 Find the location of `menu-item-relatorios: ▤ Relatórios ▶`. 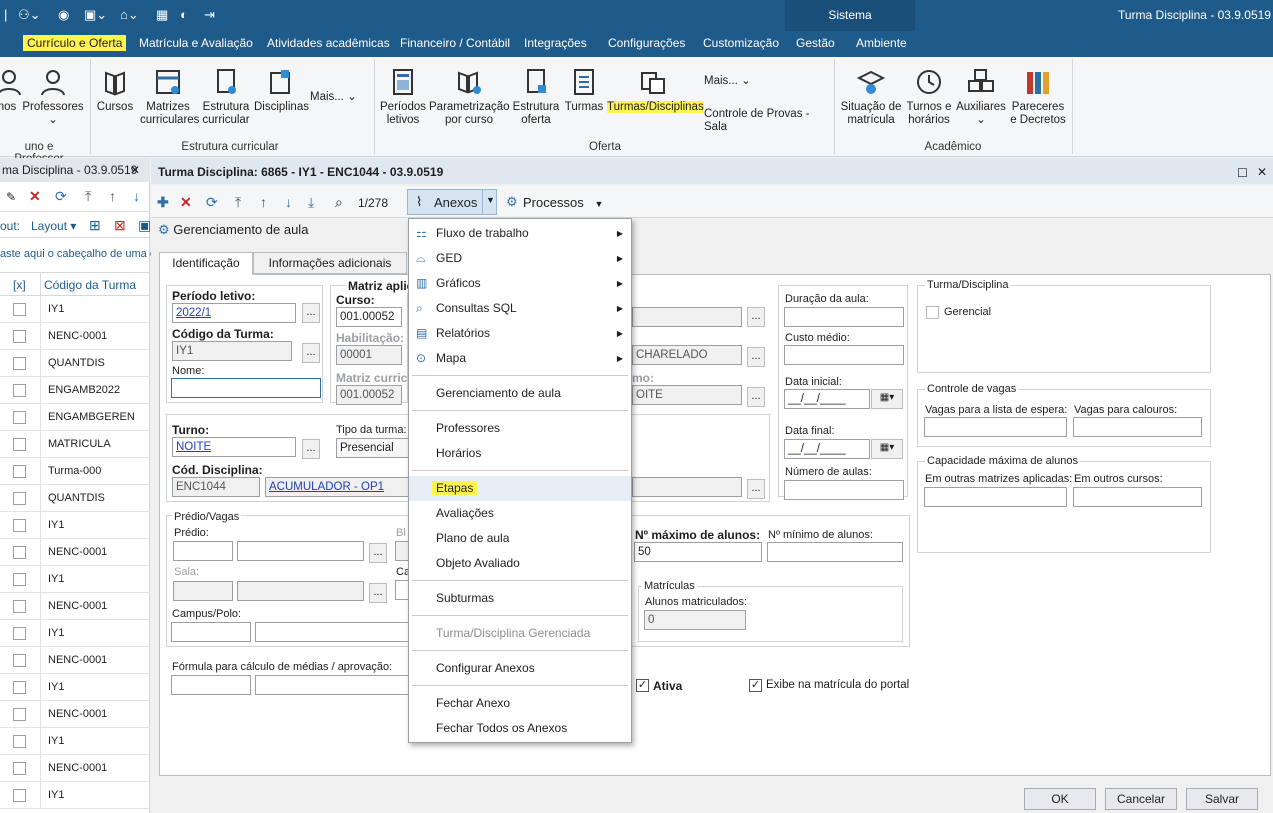

menu-item-relatorios: ▤ Relatórios ▶ is located at coordinates (520, 333).